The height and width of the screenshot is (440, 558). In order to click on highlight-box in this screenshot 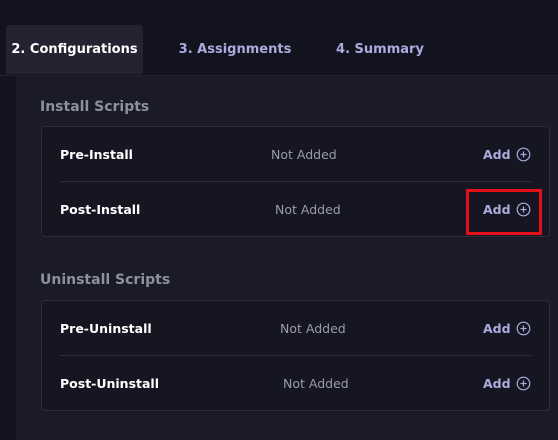, I will do `click(504, 212)`.